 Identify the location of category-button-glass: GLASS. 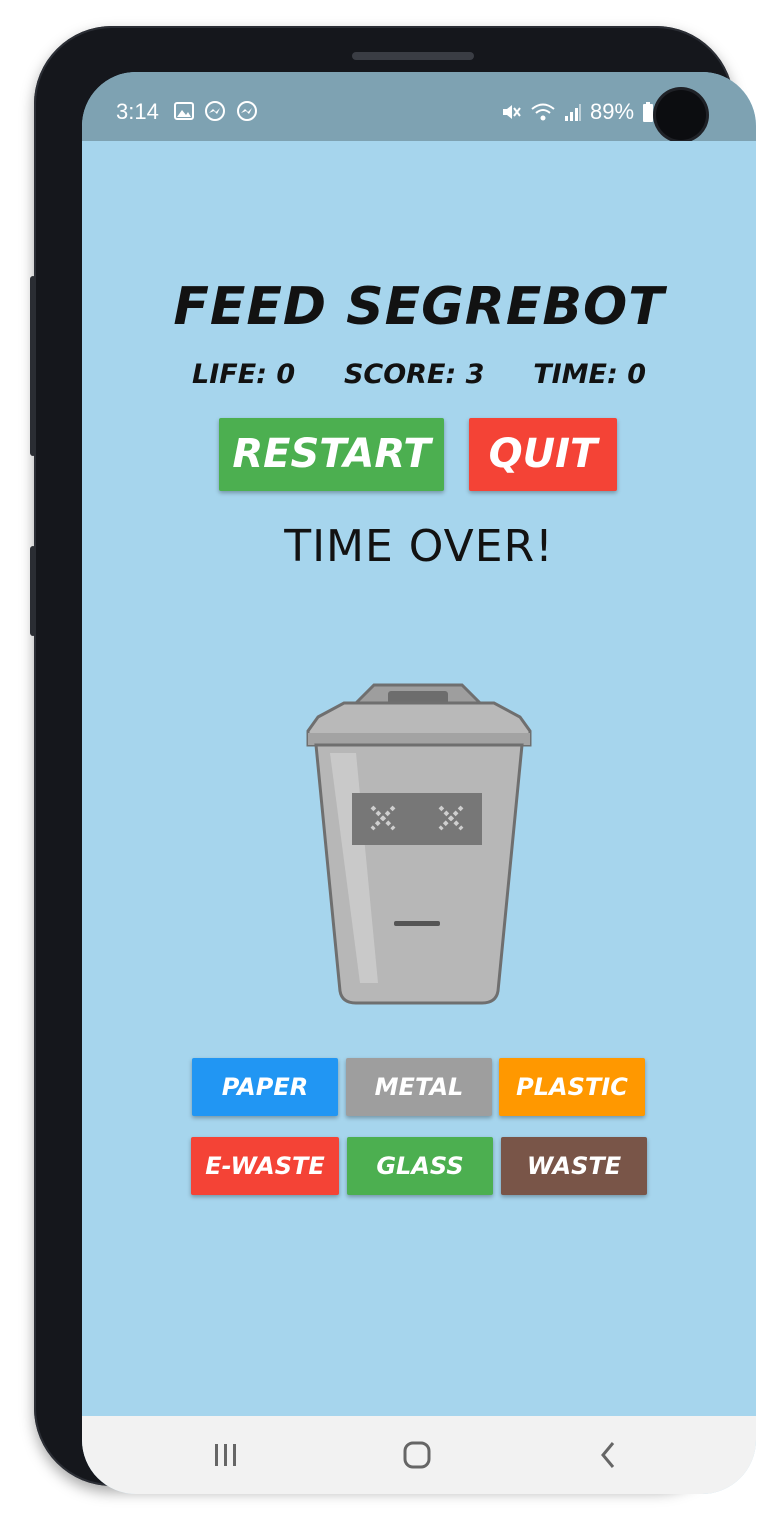
(420, 1166).